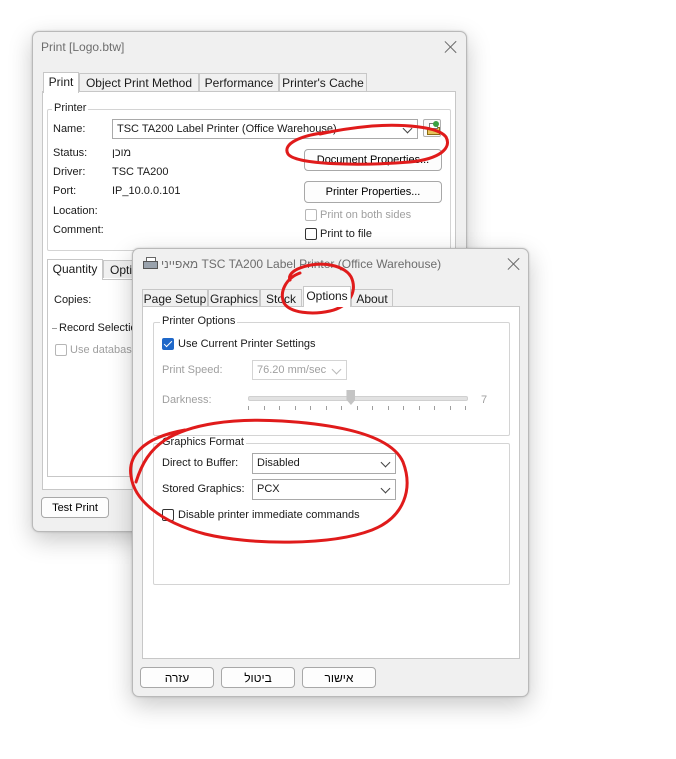 The image size is (676, 759). Describe the element at coordinates (311, 215) in the screenshot. I see `print-both-sides-checkbox` at that location.